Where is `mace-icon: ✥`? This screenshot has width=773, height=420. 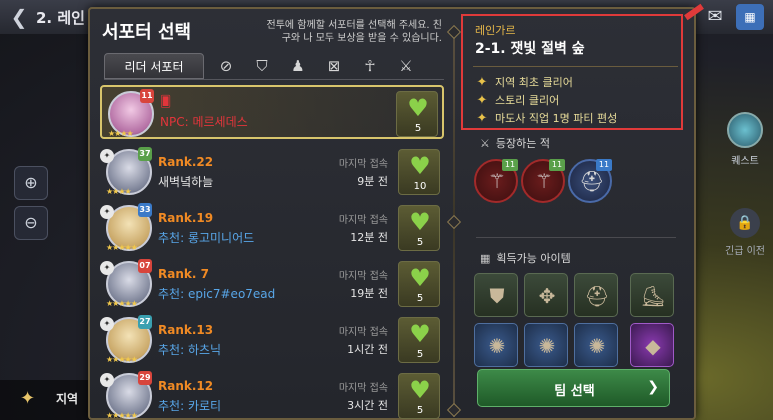
mace-icon: ✥ is located at coordinates (547, 296).